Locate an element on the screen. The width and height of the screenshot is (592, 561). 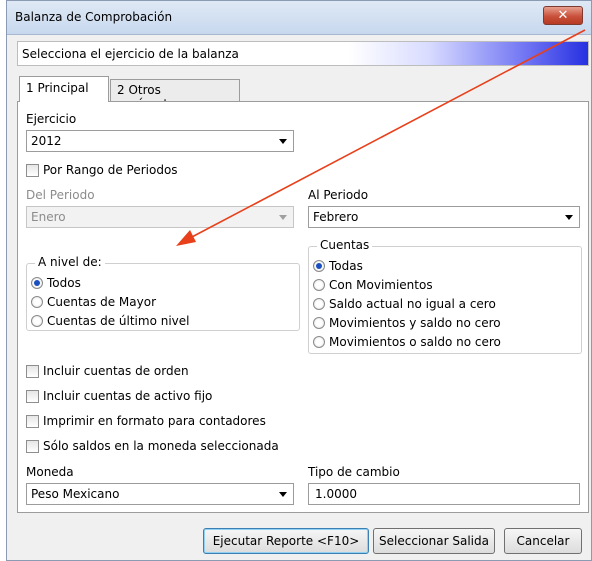
check-cuentas-orden: Incluir cuentas de orden is located at coordinates (107, 371).